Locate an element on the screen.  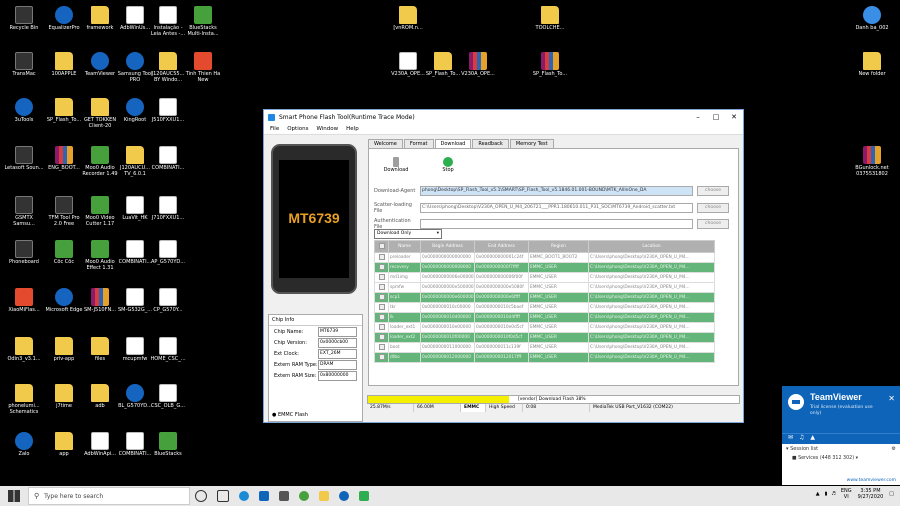
menu-help: Help is located at coordinates (352, 129).